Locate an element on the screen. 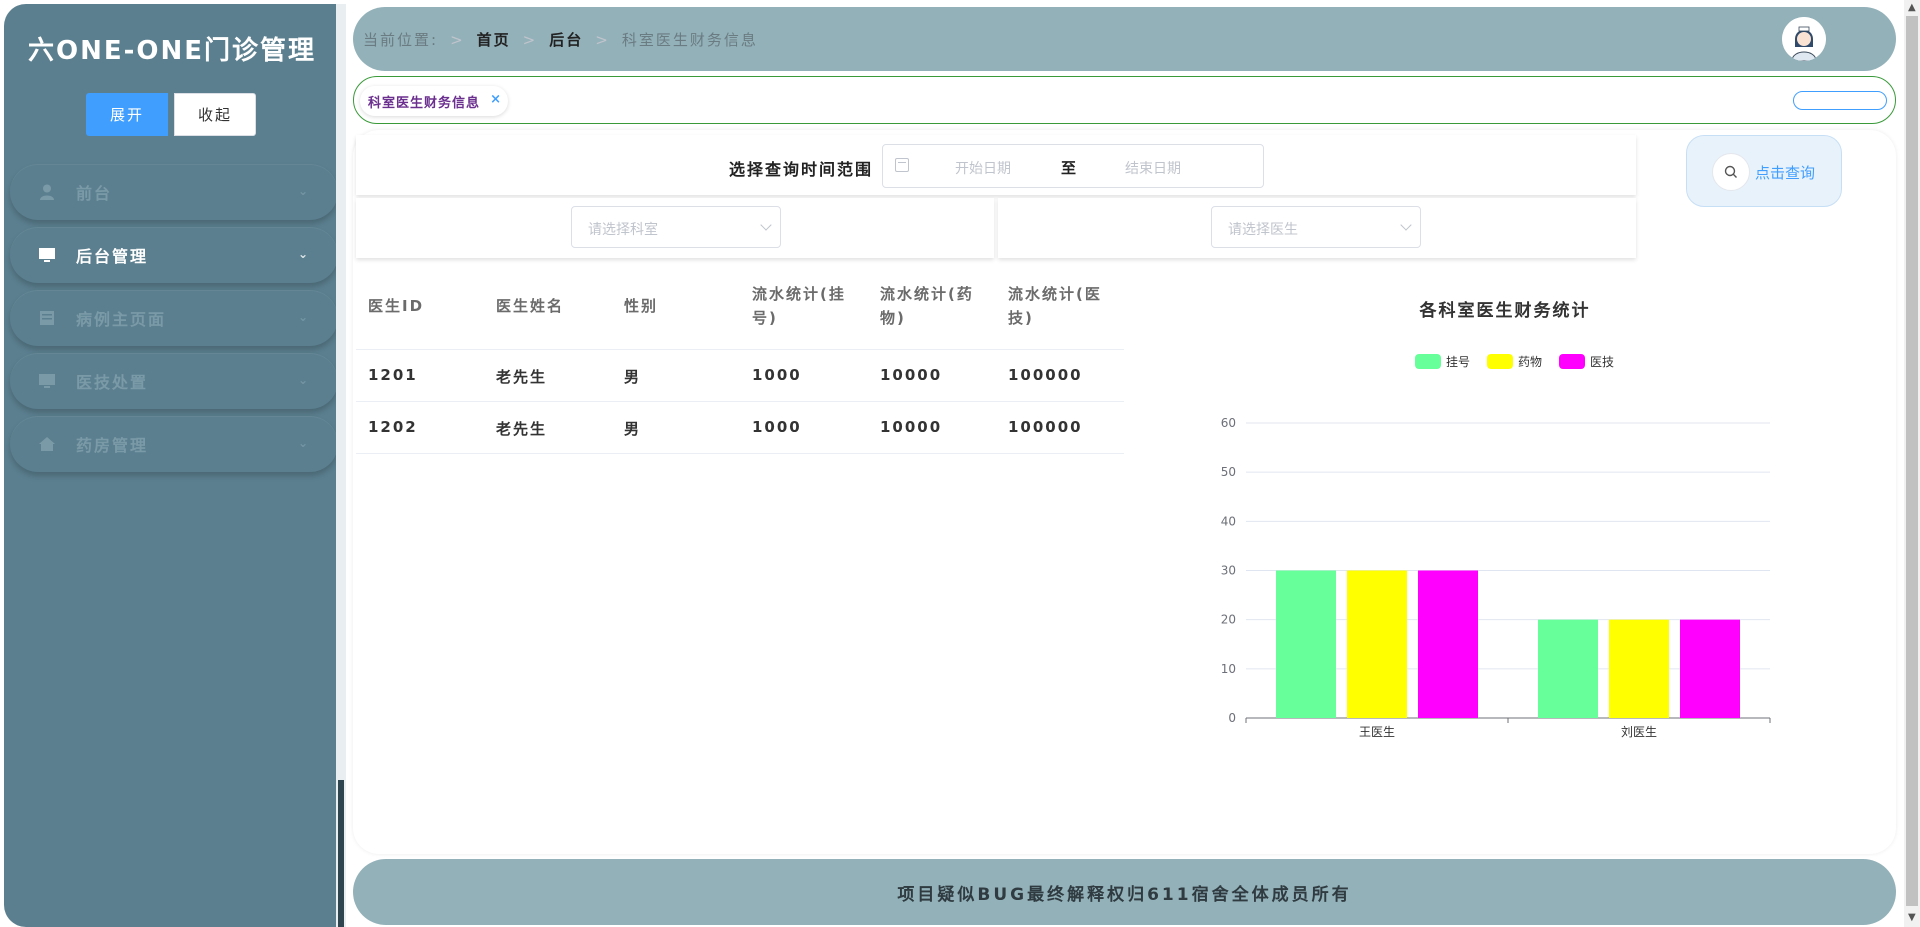  monitor-icon is located at coordinates (47, 255).